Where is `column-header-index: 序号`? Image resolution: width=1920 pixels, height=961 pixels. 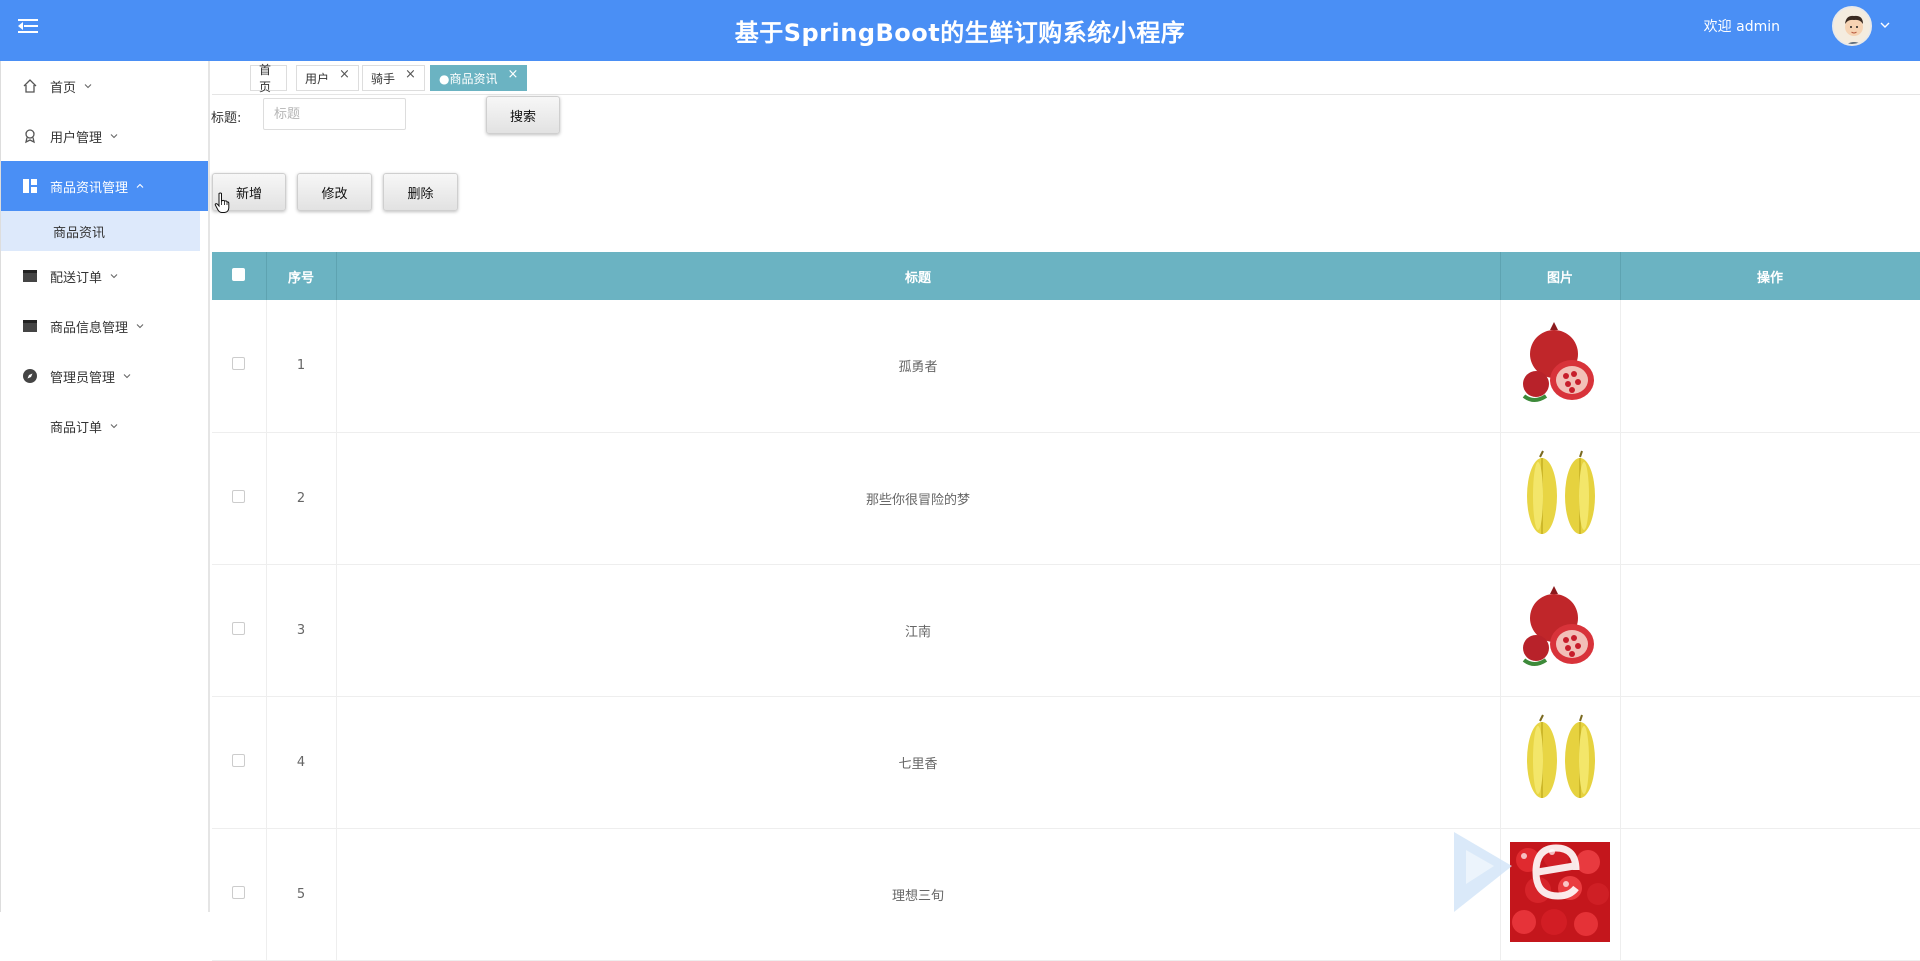 column-header-index: 序号 is located at coordinates (301, 276).